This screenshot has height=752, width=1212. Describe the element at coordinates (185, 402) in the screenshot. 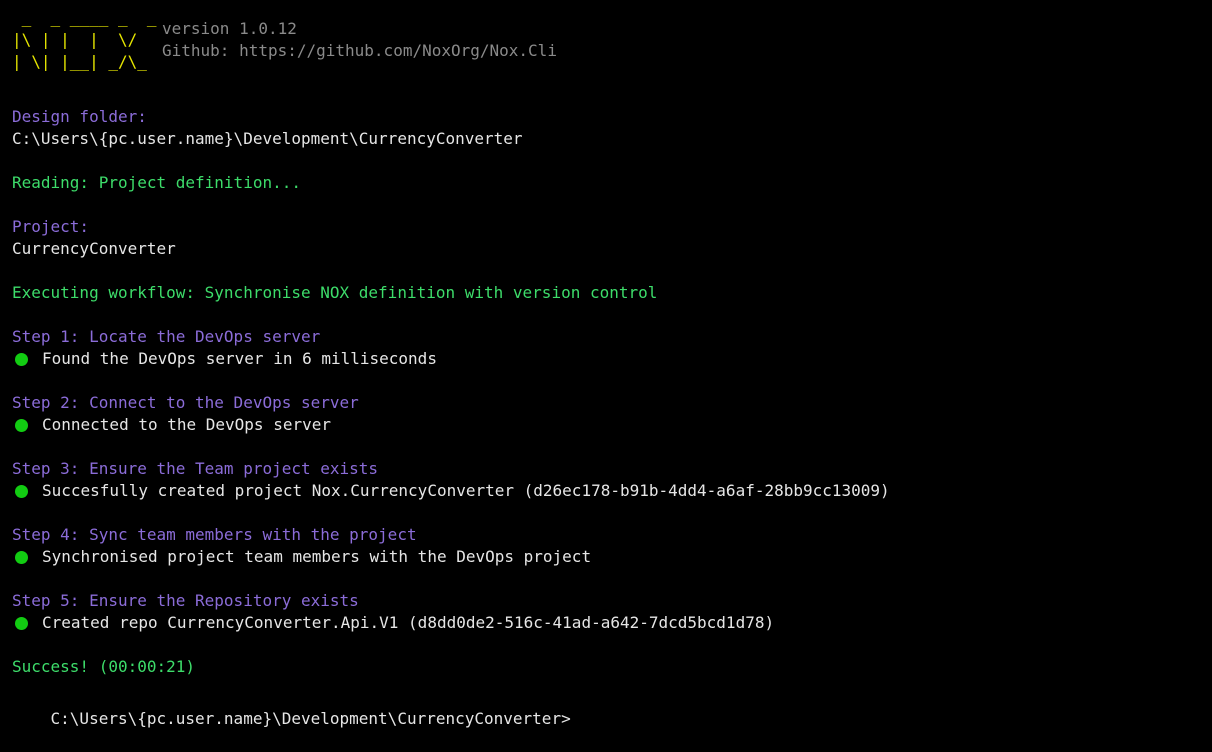

I see `step-2-title: Step 2: Connect to the DevOps server` at that location.